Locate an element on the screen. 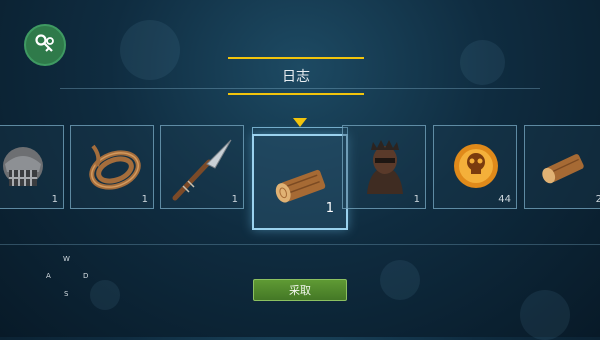 The height and width of the screenshot is (340, 600). key-d-label: D is located at coordinates (86, 276).